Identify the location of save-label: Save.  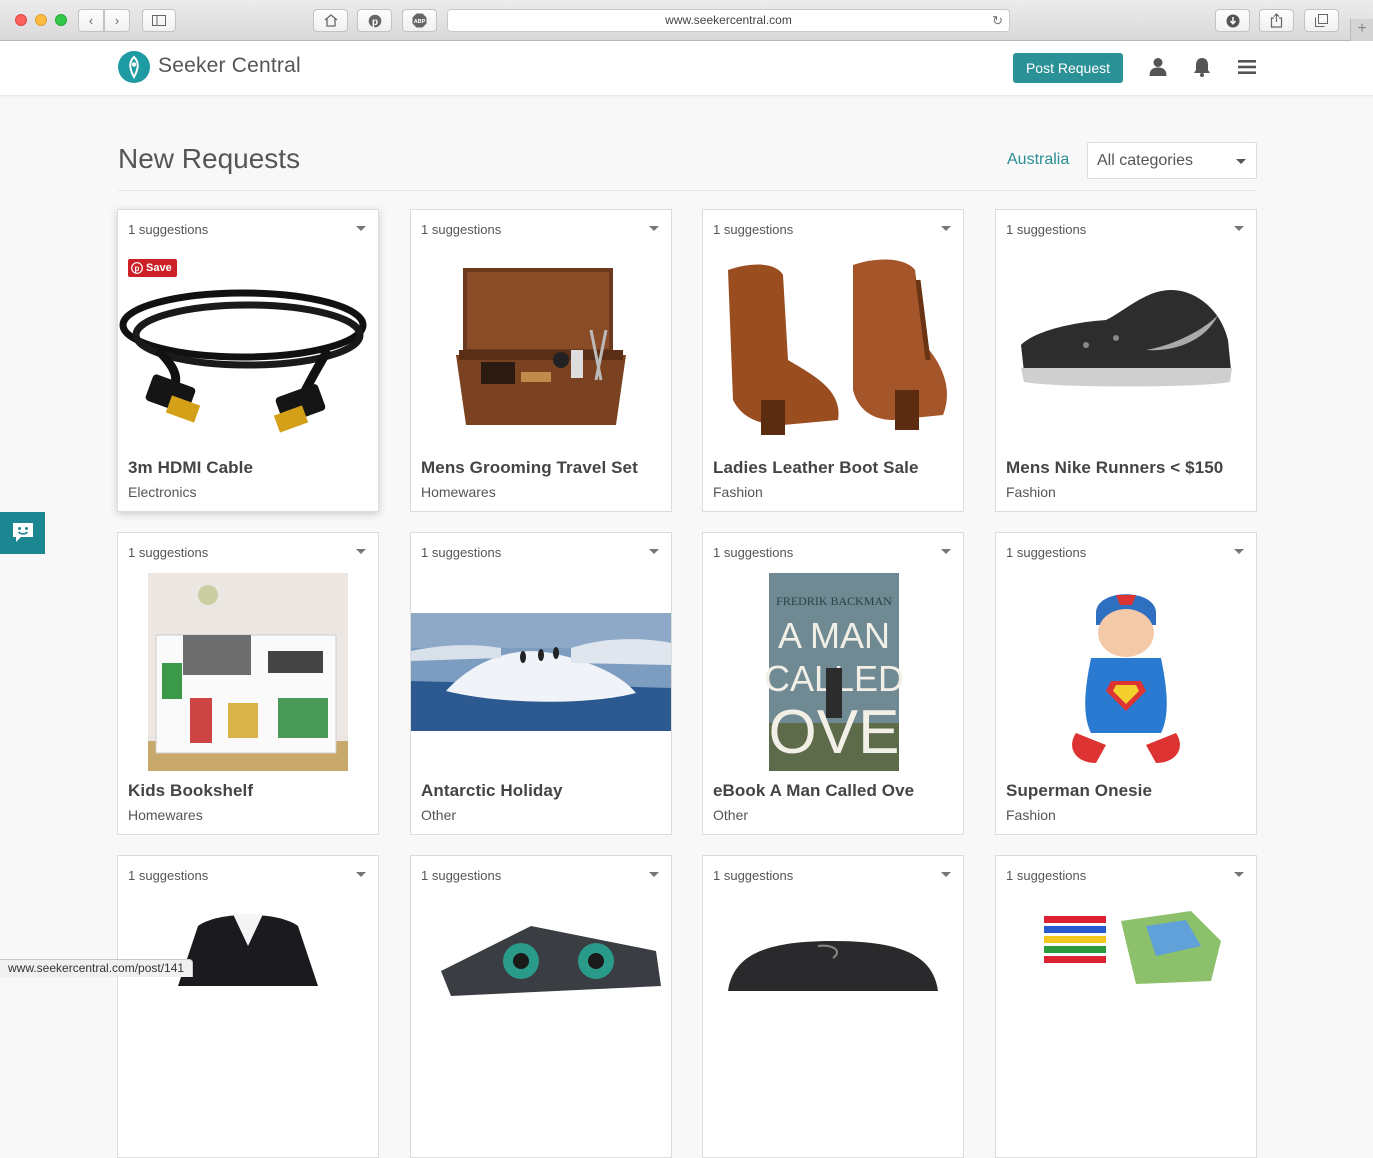
(159, 268).